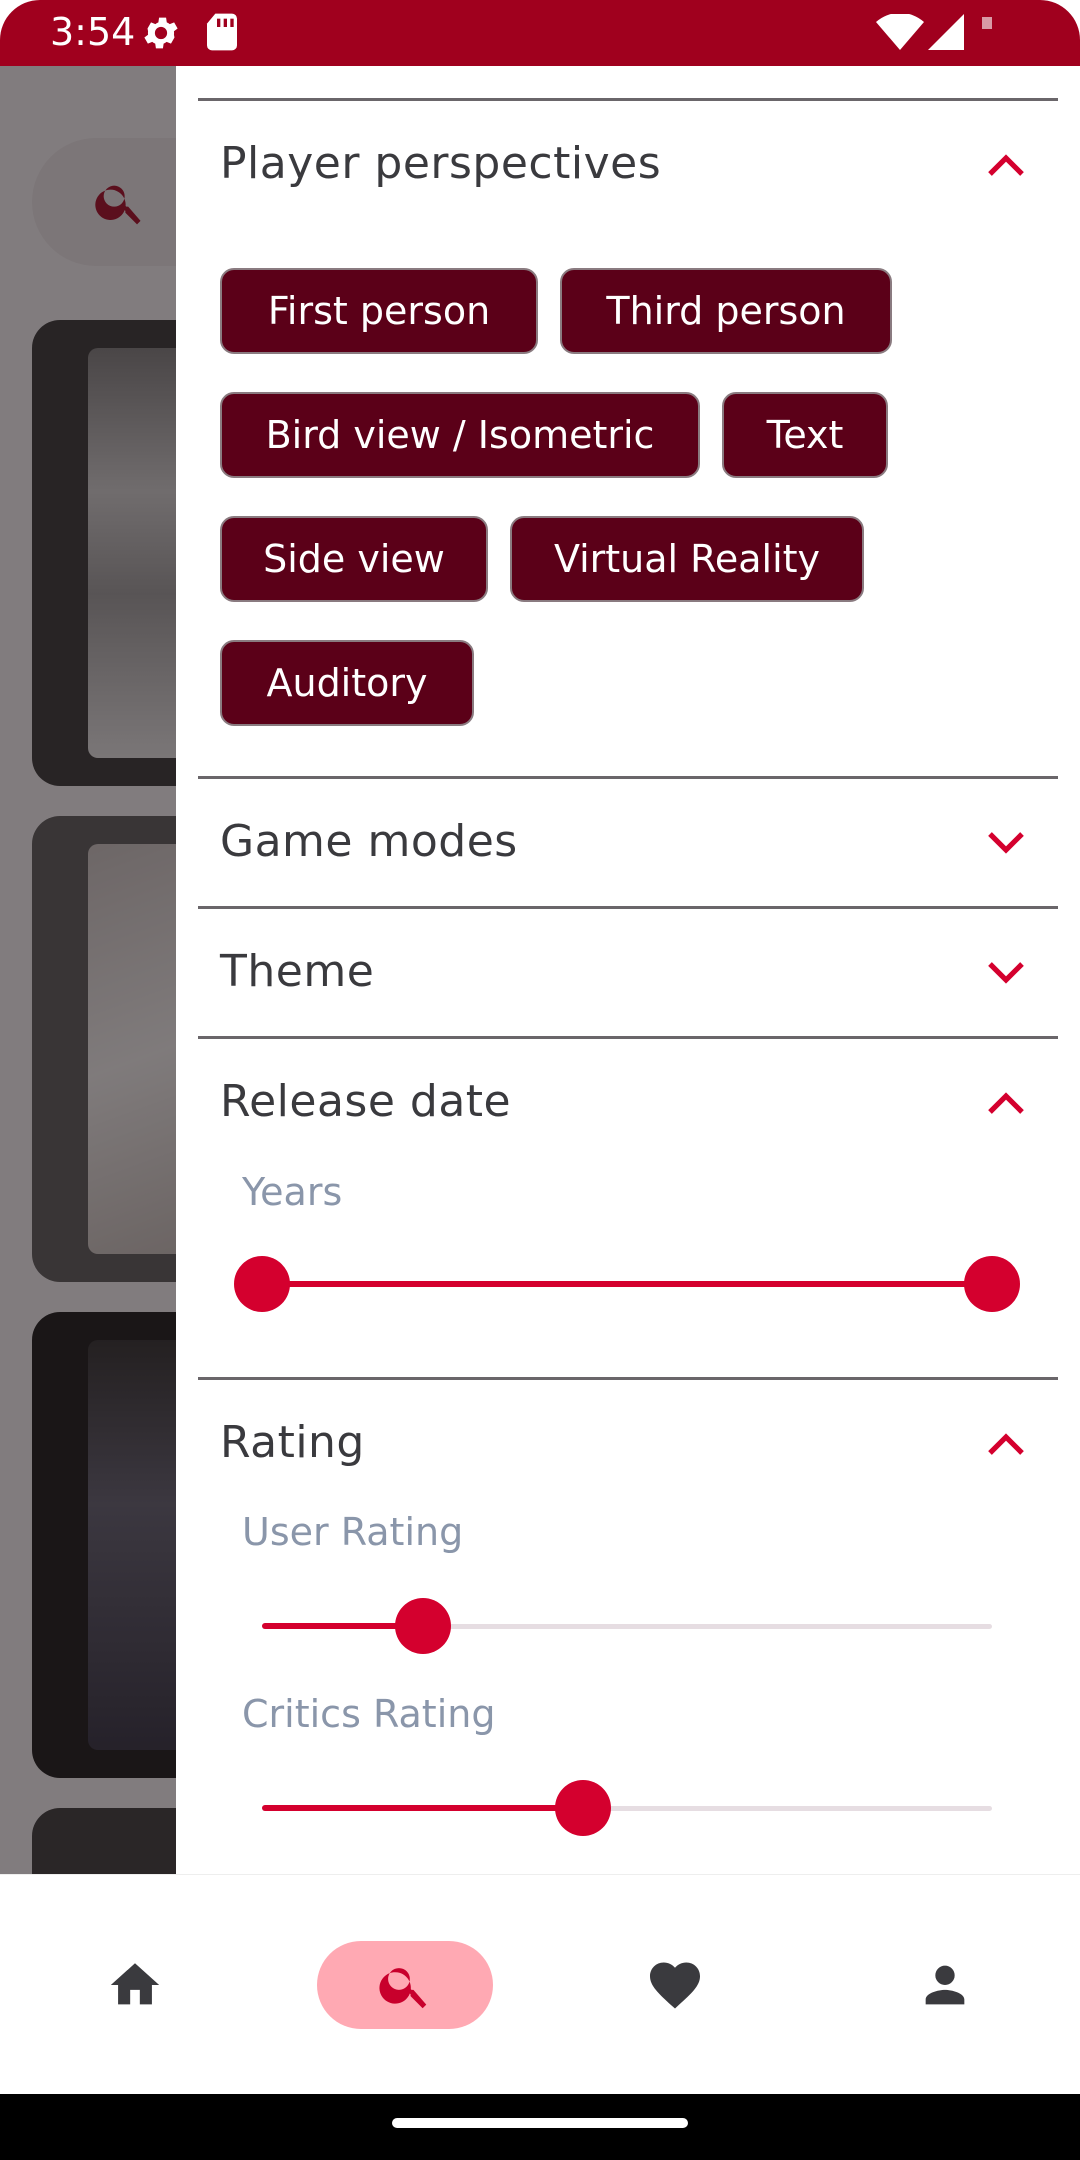 Image resolution: width=1080 pixels, height=2160 pixels. I want to click on years-range-slider, so click(627, 1284).